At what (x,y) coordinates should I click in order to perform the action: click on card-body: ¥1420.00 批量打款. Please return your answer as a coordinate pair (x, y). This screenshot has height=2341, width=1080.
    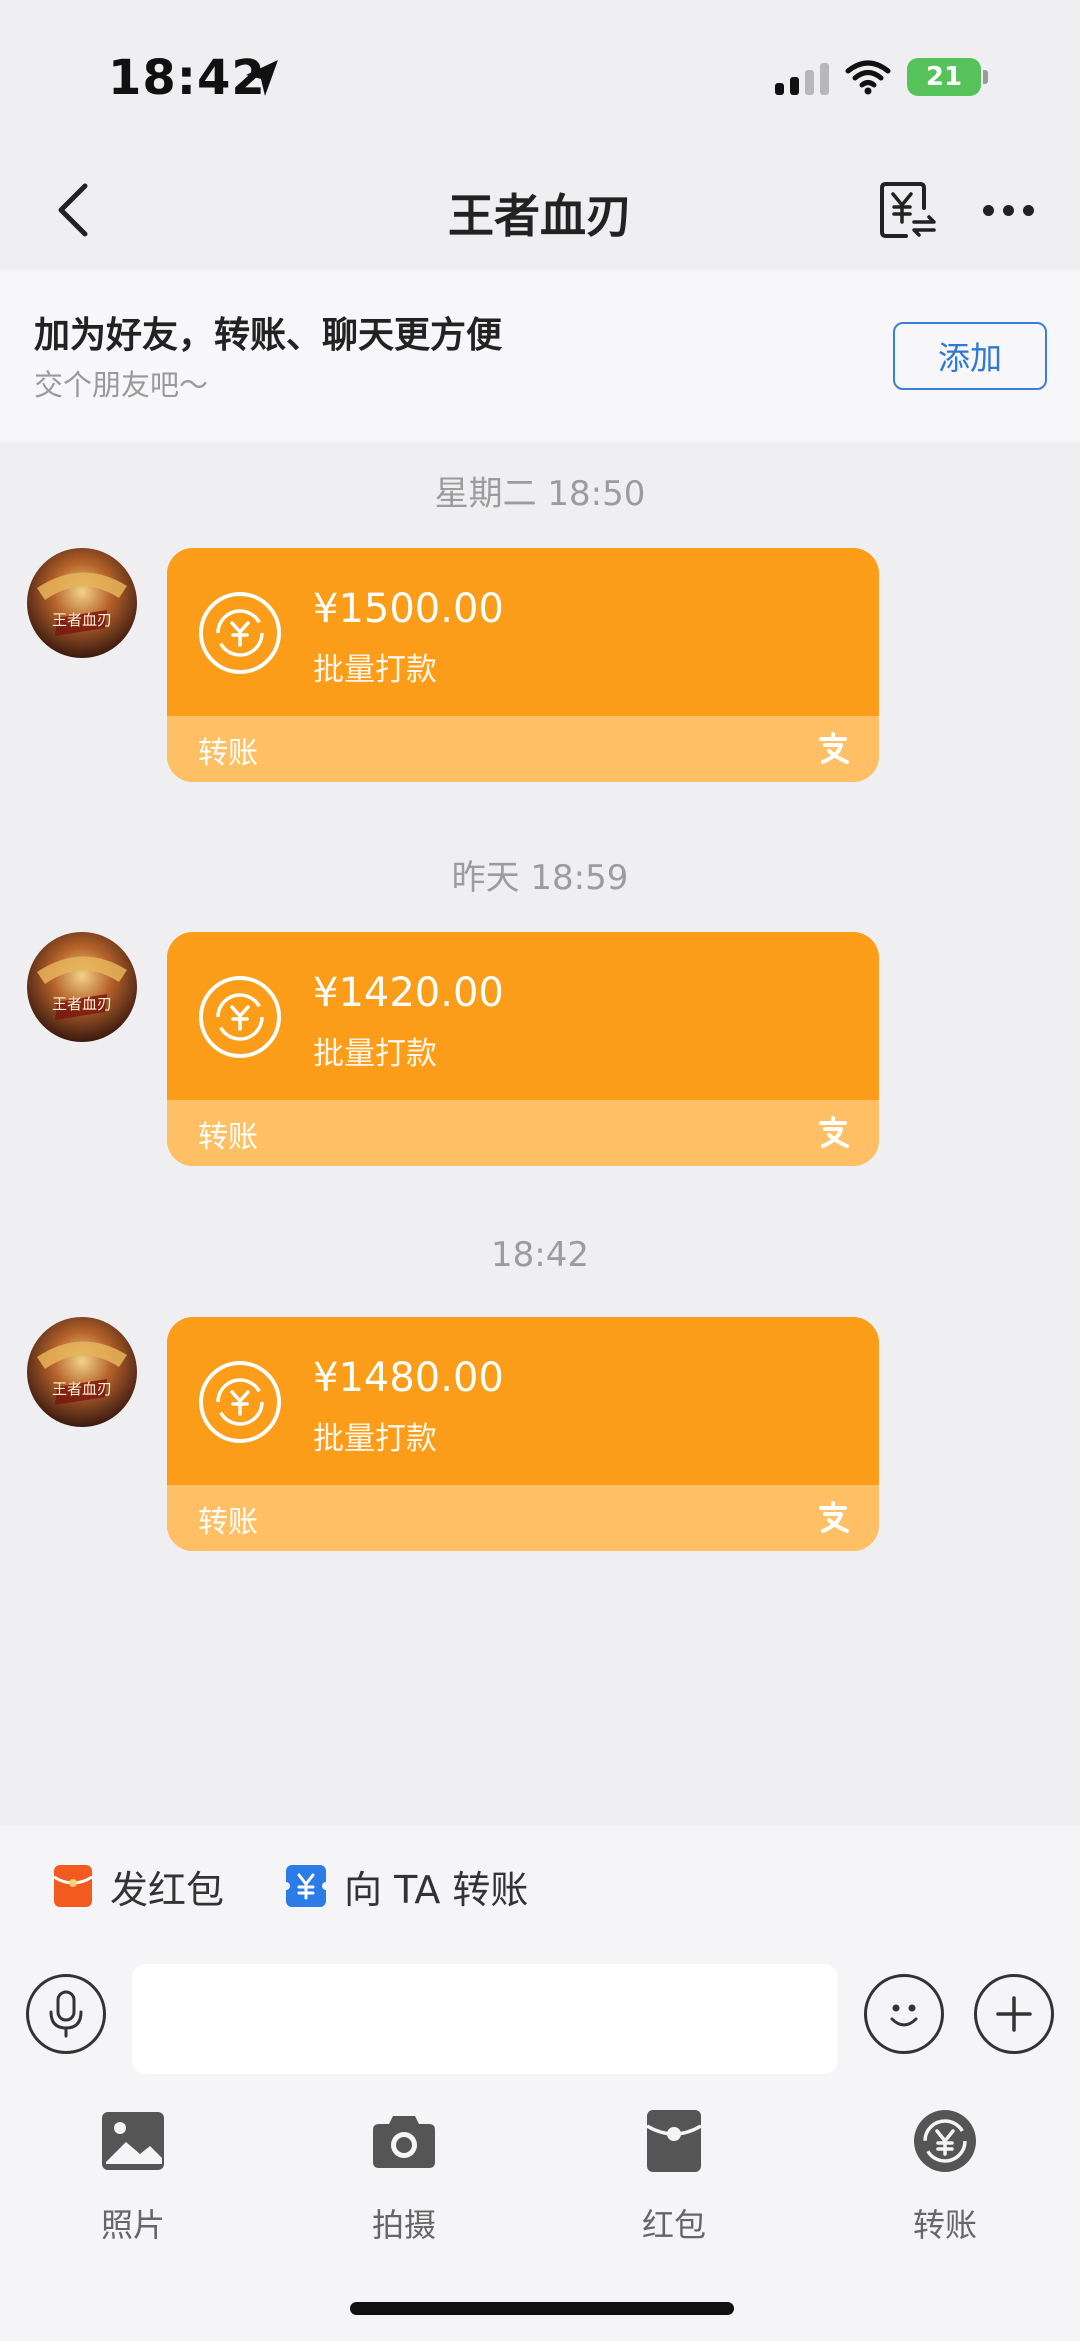
    Looking at the image, I should click on (523, 1016).